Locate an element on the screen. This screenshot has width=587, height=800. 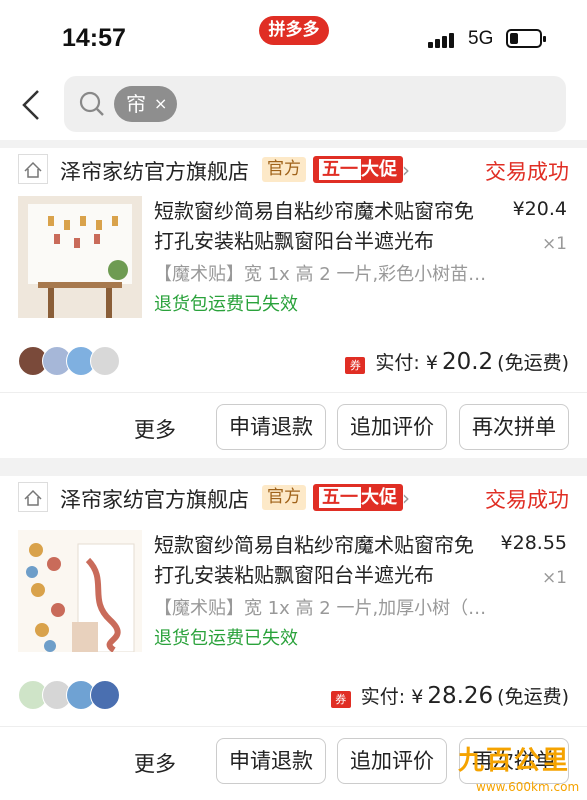
order-actions: 更多 申请退款 追加评价 再次拼单 is located at coordinates (293, 428).